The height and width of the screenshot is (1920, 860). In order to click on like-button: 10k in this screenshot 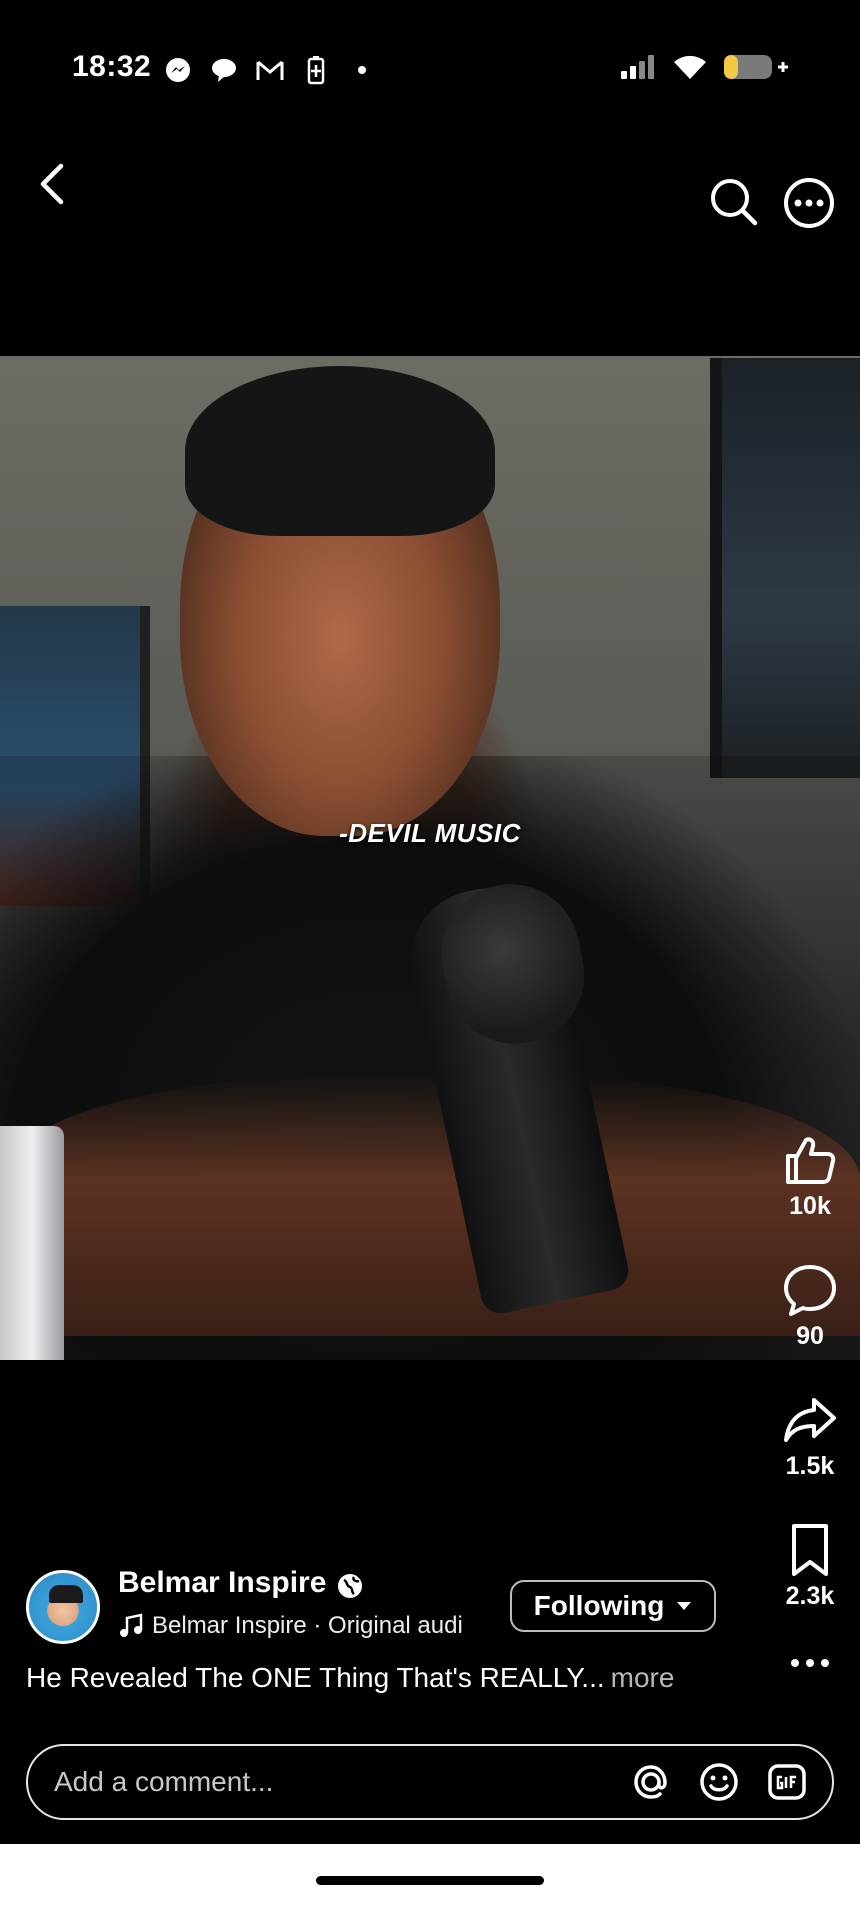, I will do `click(810, 1176)`.